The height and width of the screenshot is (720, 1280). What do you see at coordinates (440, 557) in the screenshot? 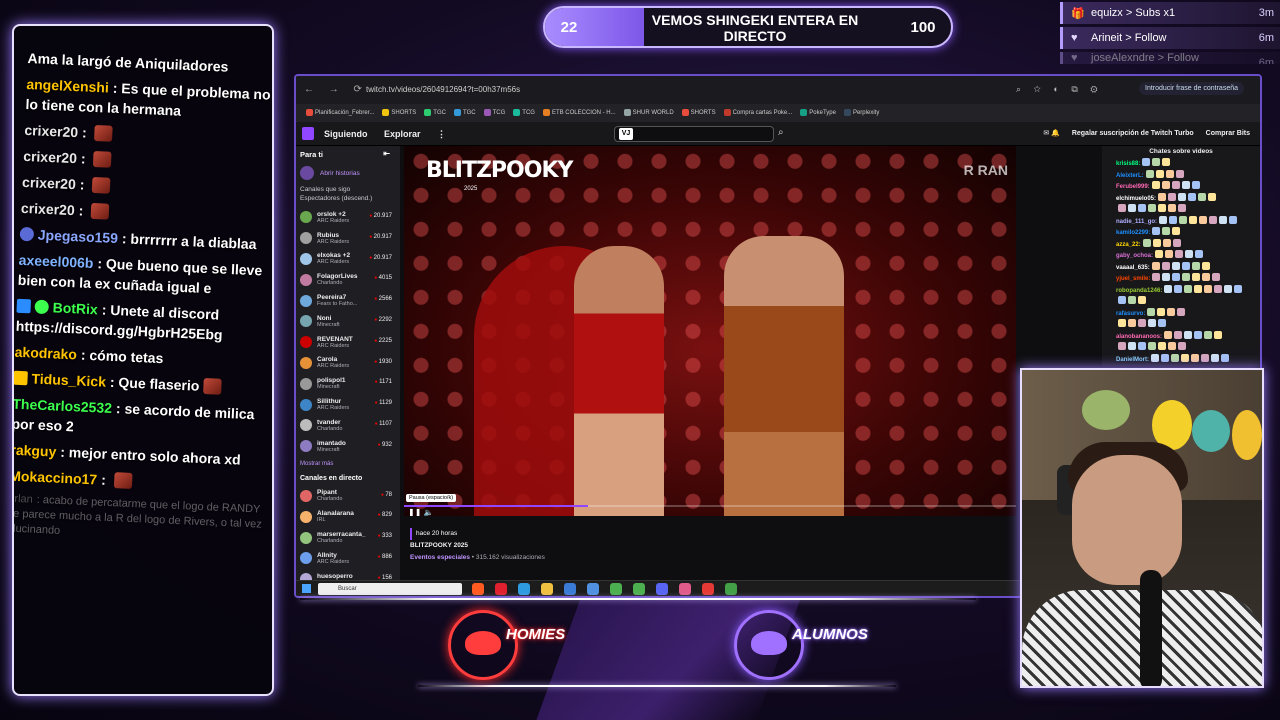
I see `video-category-link: Eventos especiales` at bounding box center [440, 557].